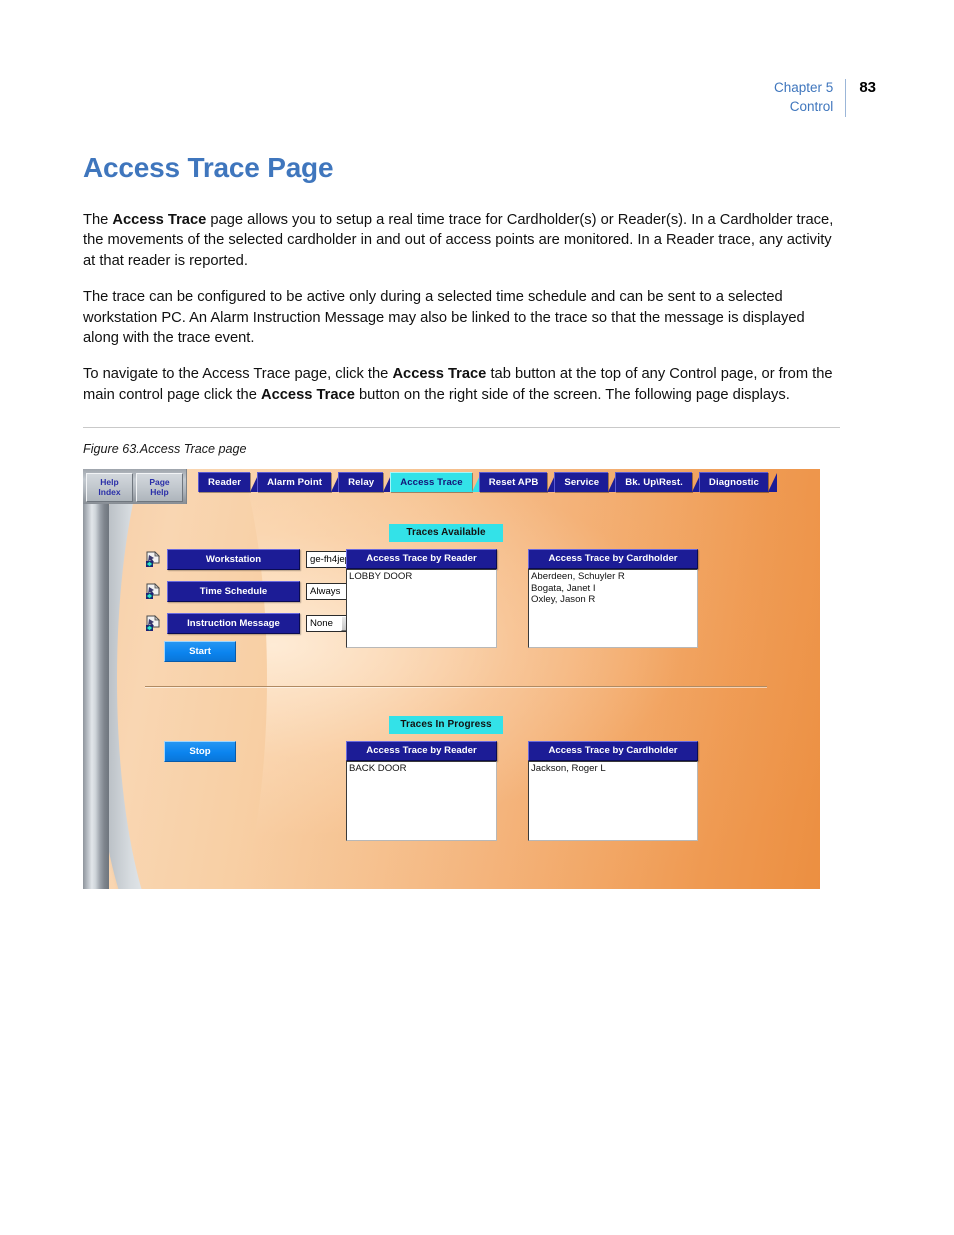 Image resolution: width=954 pixels, height=1235 pixels. Describe the element at coordinates (96, 679) in the screenshot. I see `metallic-spine` at that location.